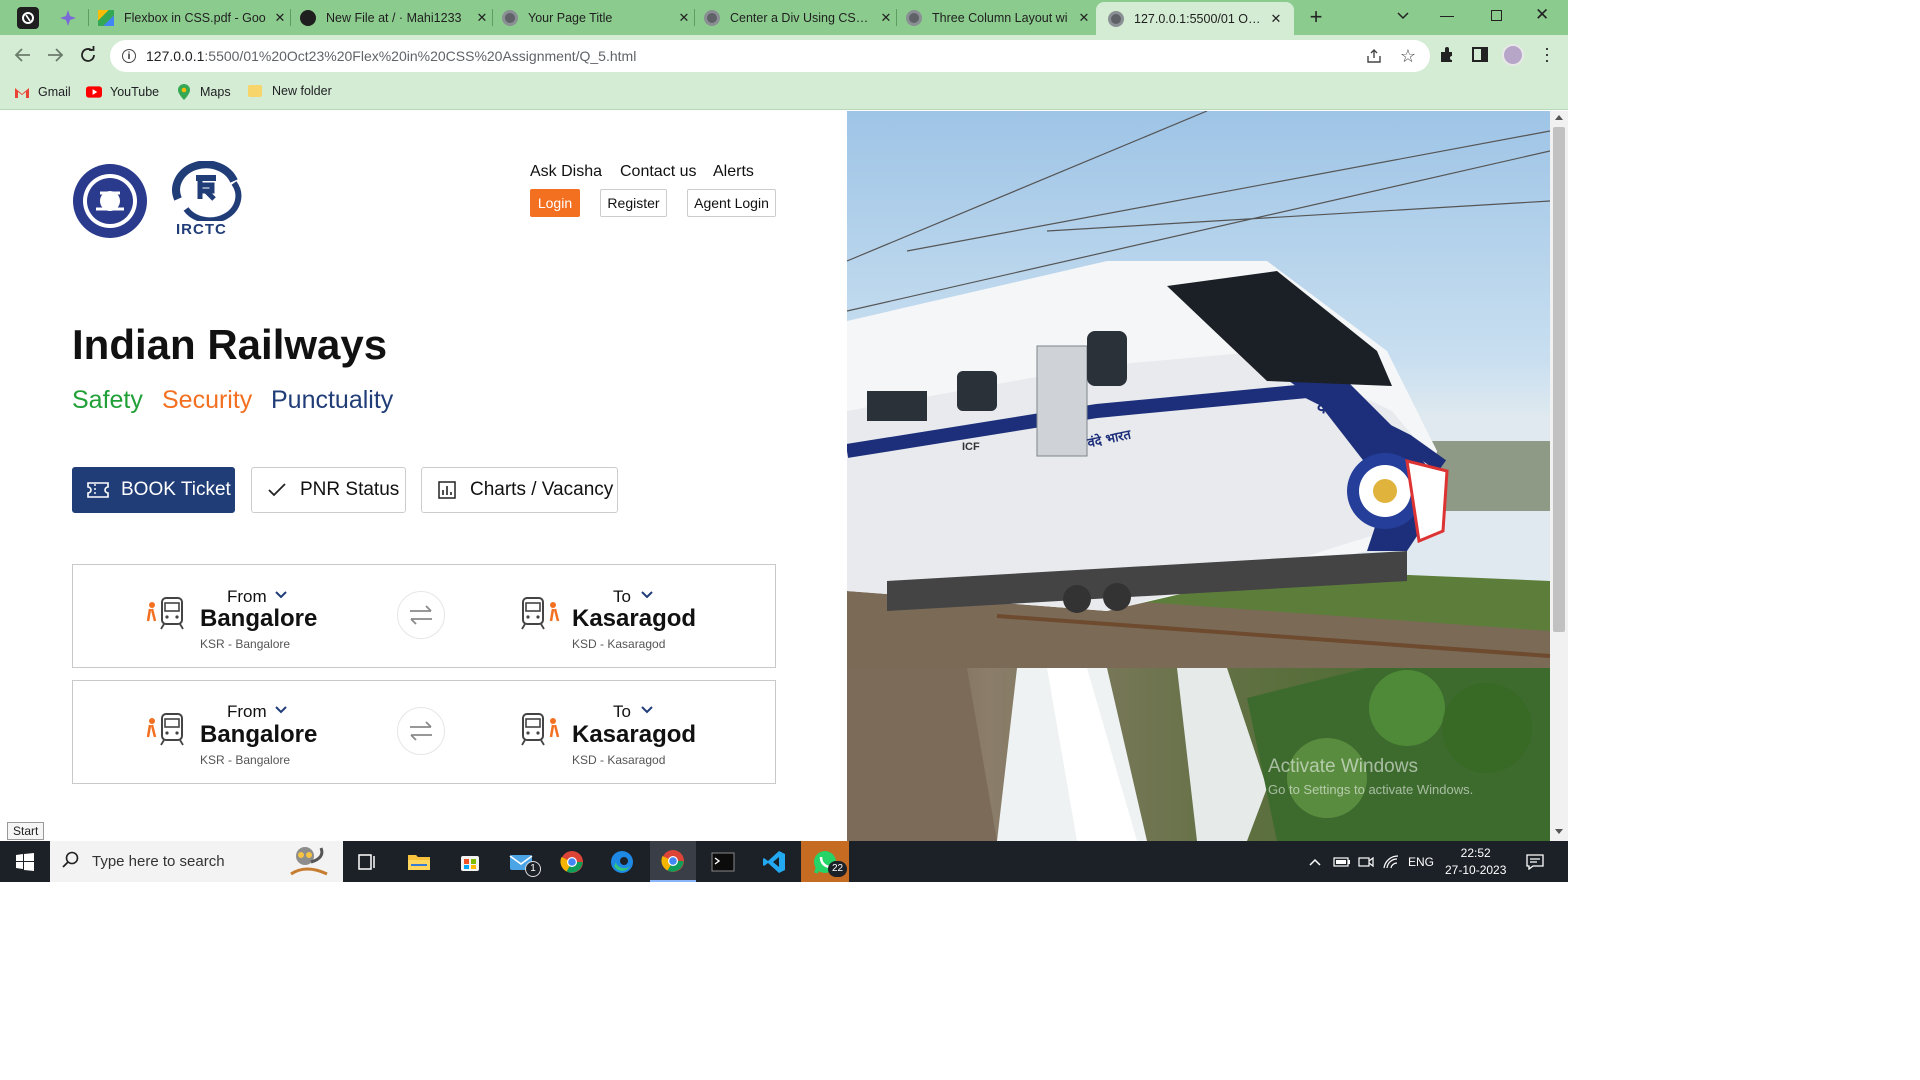 The width and height of the screenshot is (1920, 1080). What do you see at coordinates (367, 861) in the screenshot?
I see `task-view-icon` at bounding box center [367, 861].